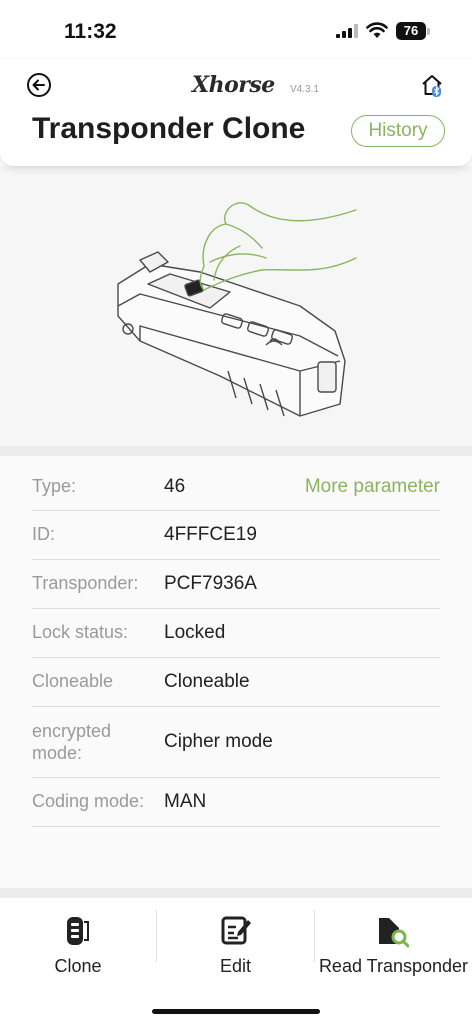 This screenshot has width=472, height=1024. What do you see at coordinates (236, 930) in the screenshot?
I see `edit-icon` at bounding box center [236, 930].